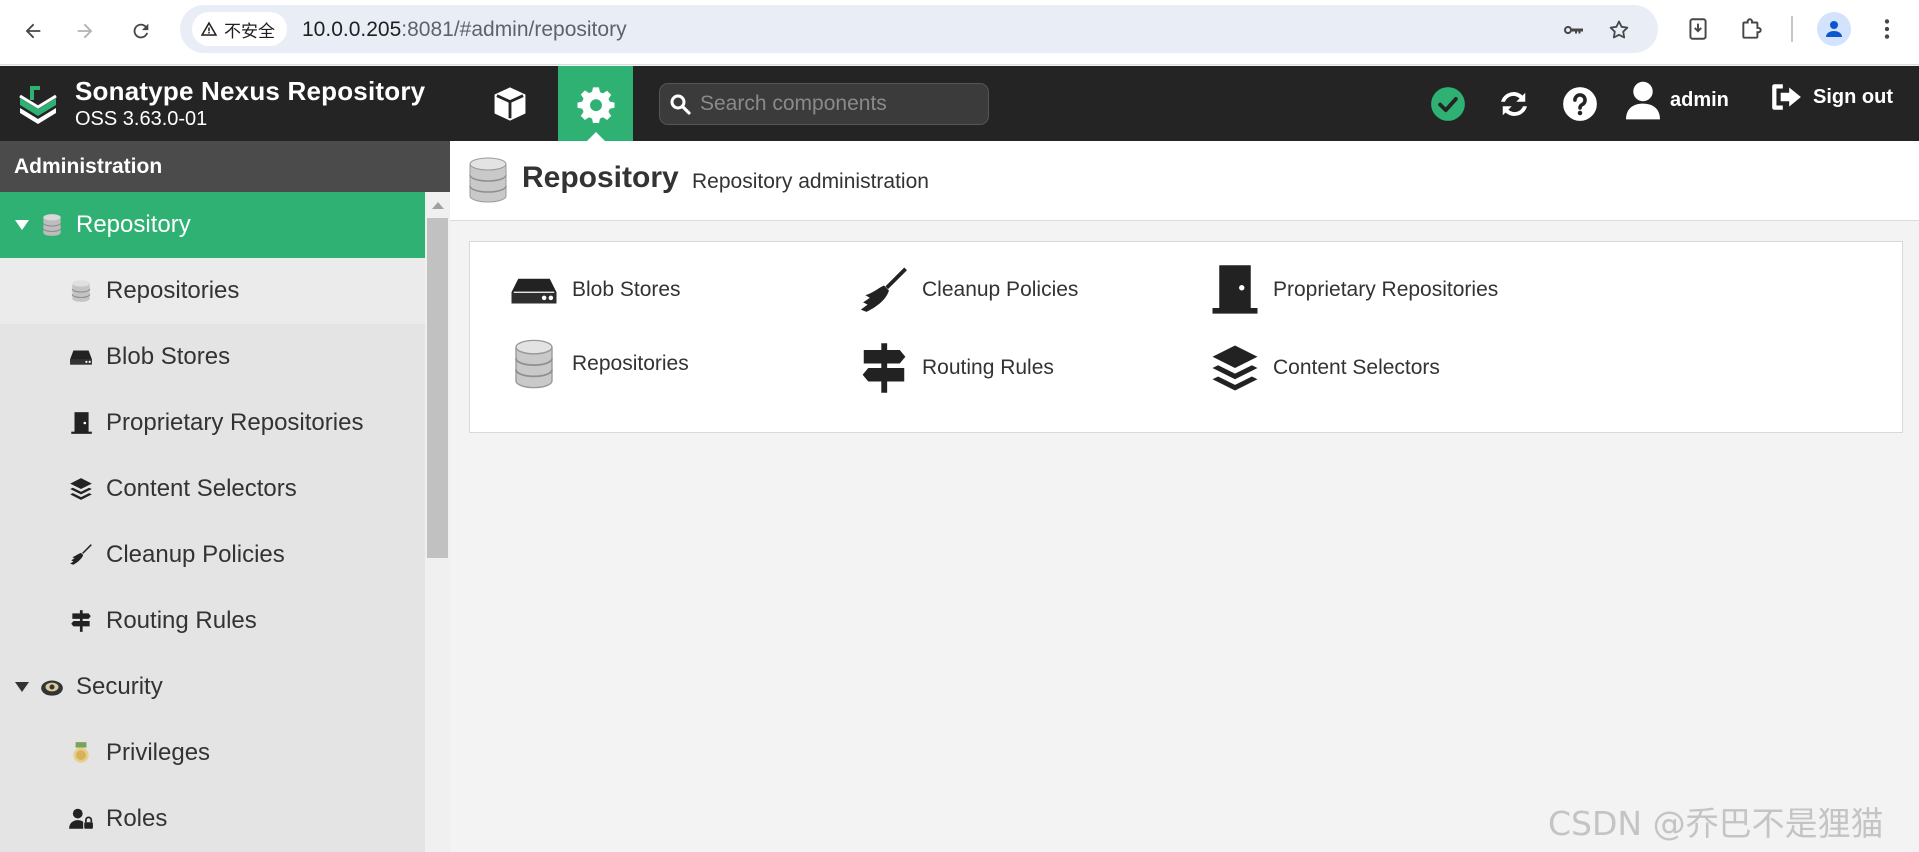  What do you see at coordinates (1356, 367) in the screenshot?
I see `feature-label: Content Selectors` at bounding box center [1356, 367].